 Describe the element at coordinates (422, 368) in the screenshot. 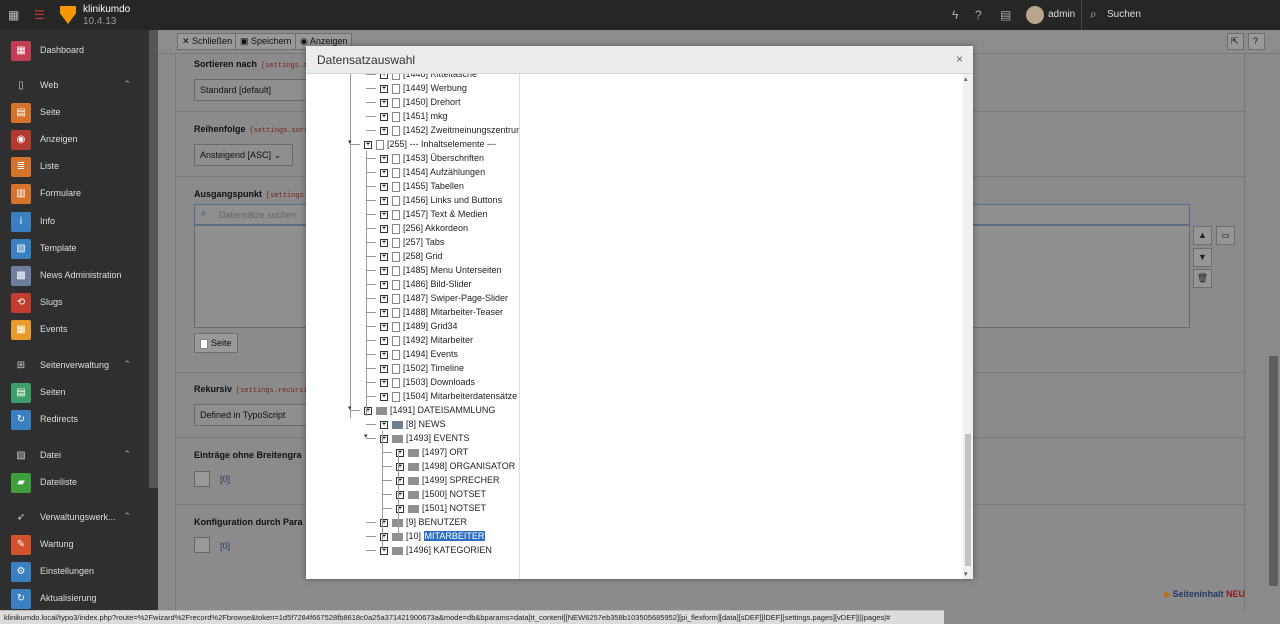

I see `tree-node: + [1502] Timeline` at that location.